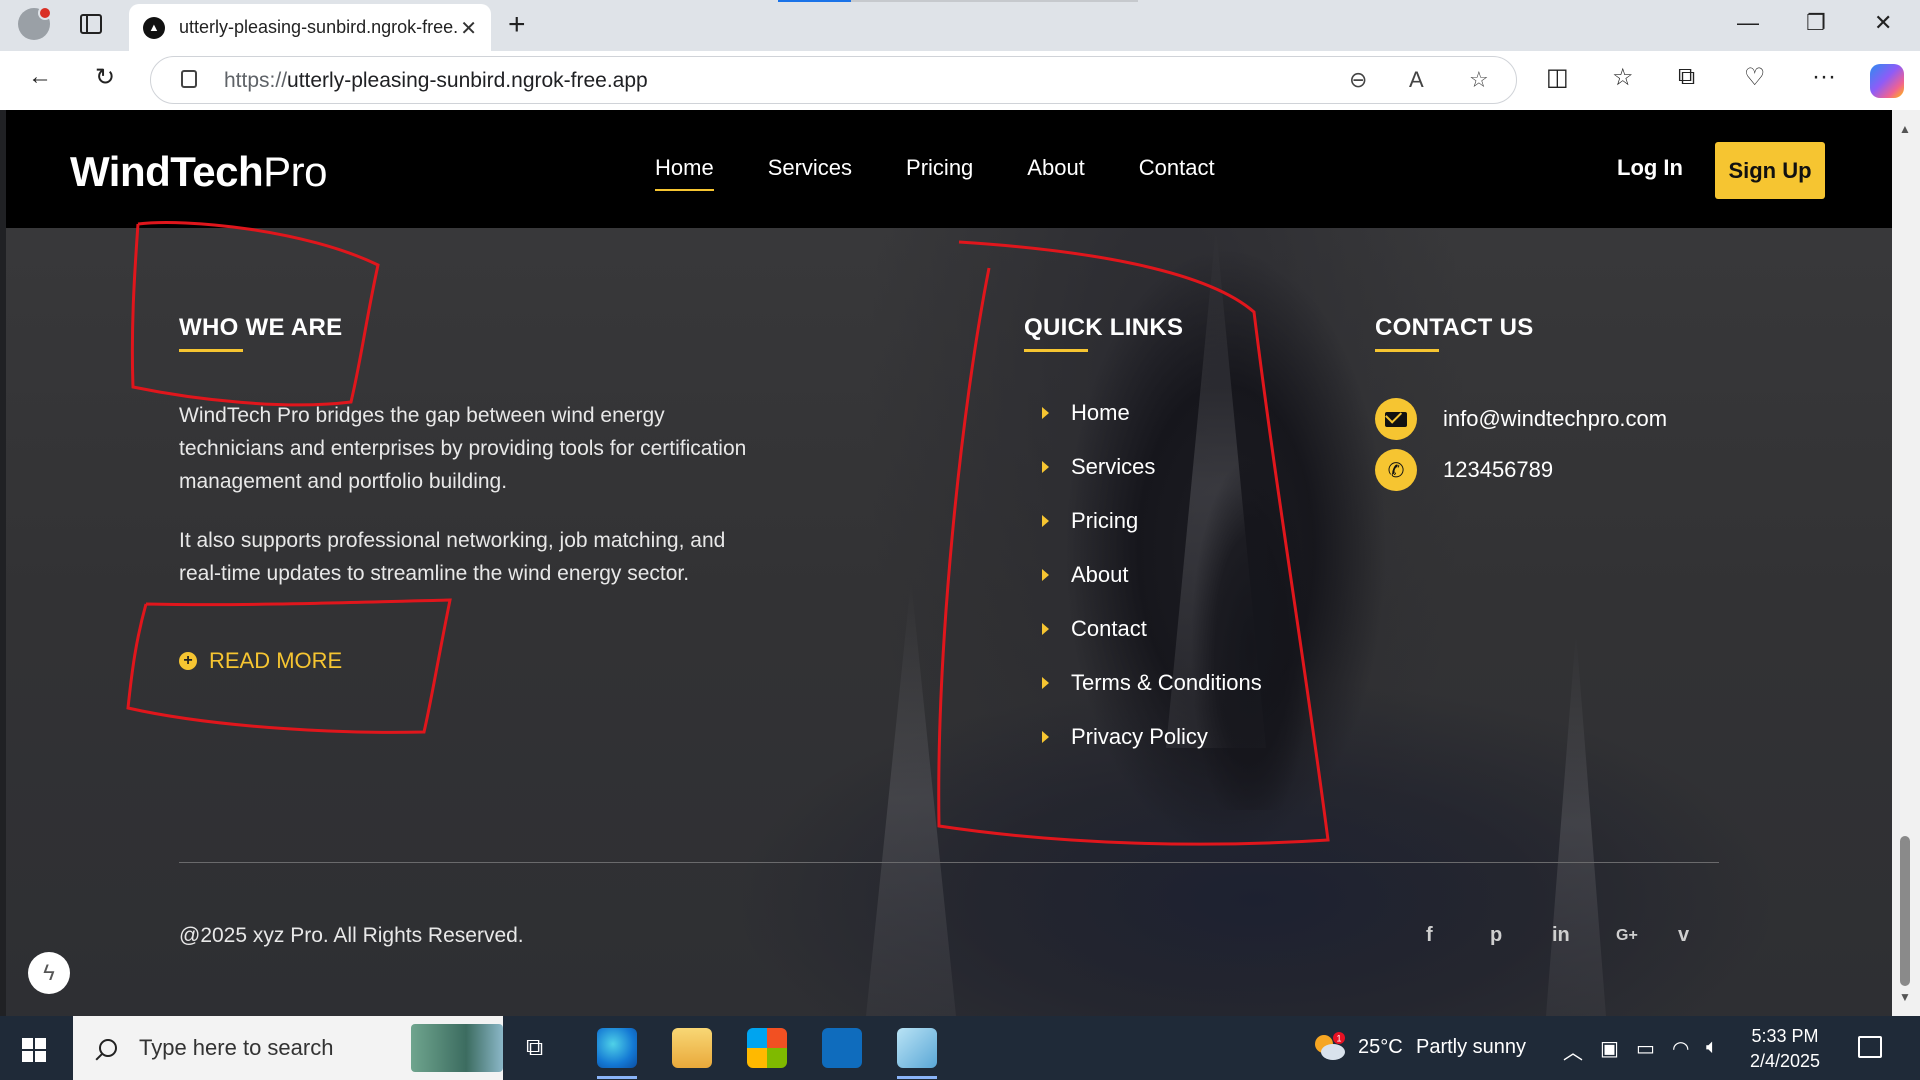 The height and width of the screenshot is (1080, 1920). What do you see at coordinates (1557, 77) in the screenshot?
I see `split-screen-icon: ◫` at bounding box center [1557, 77].